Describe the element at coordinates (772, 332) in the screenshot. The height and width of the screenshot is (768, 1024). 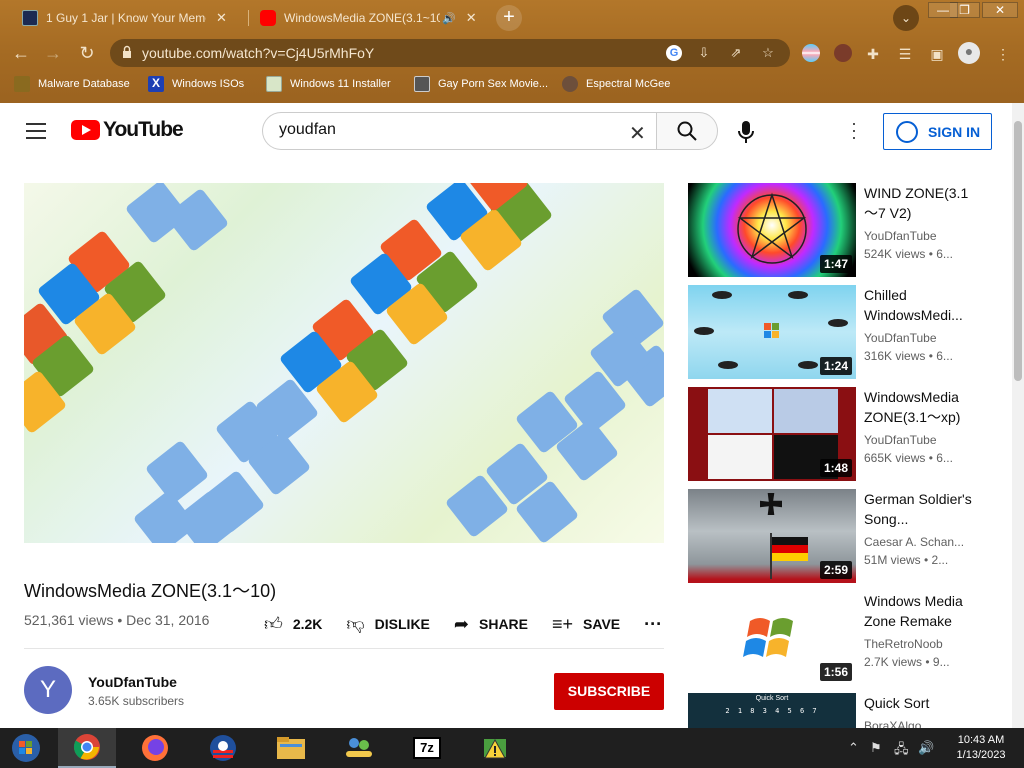
I see `video-thumbnail: 1:24` at that location.